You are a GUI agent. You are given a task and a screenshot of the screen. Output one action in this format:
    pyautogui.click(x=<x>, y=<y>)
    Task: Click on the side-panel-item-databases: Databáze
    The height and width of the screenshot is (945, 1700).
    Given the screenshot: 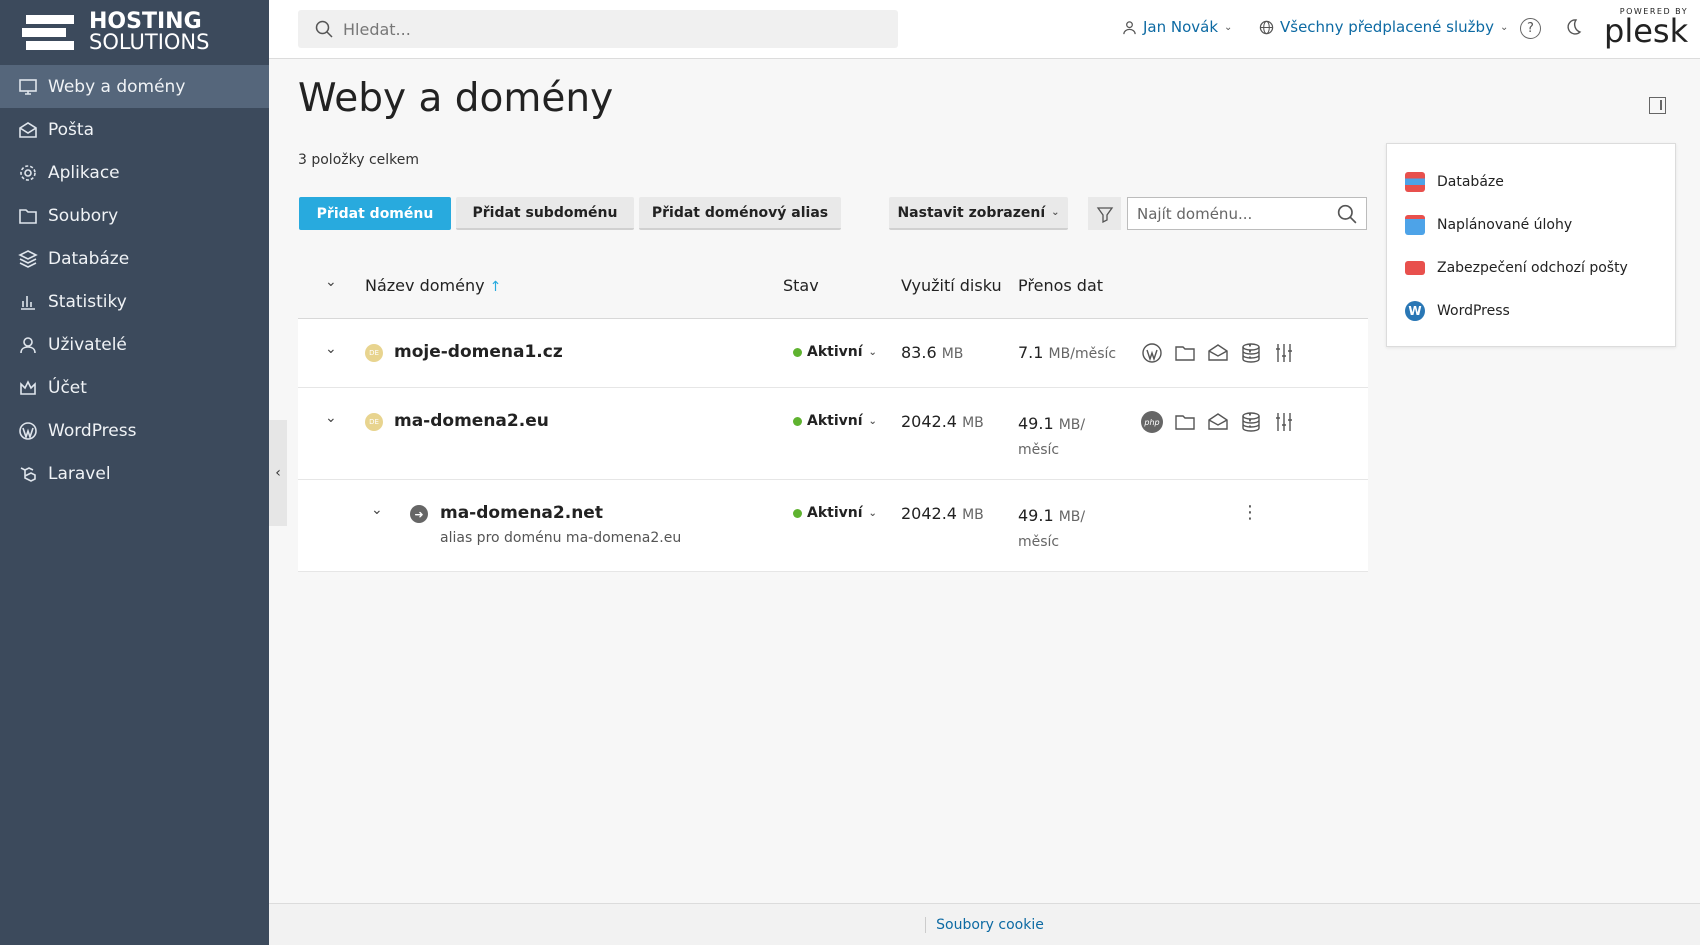 What is the action you would take?
    pyautogui.click(x=1531, y=181)
    